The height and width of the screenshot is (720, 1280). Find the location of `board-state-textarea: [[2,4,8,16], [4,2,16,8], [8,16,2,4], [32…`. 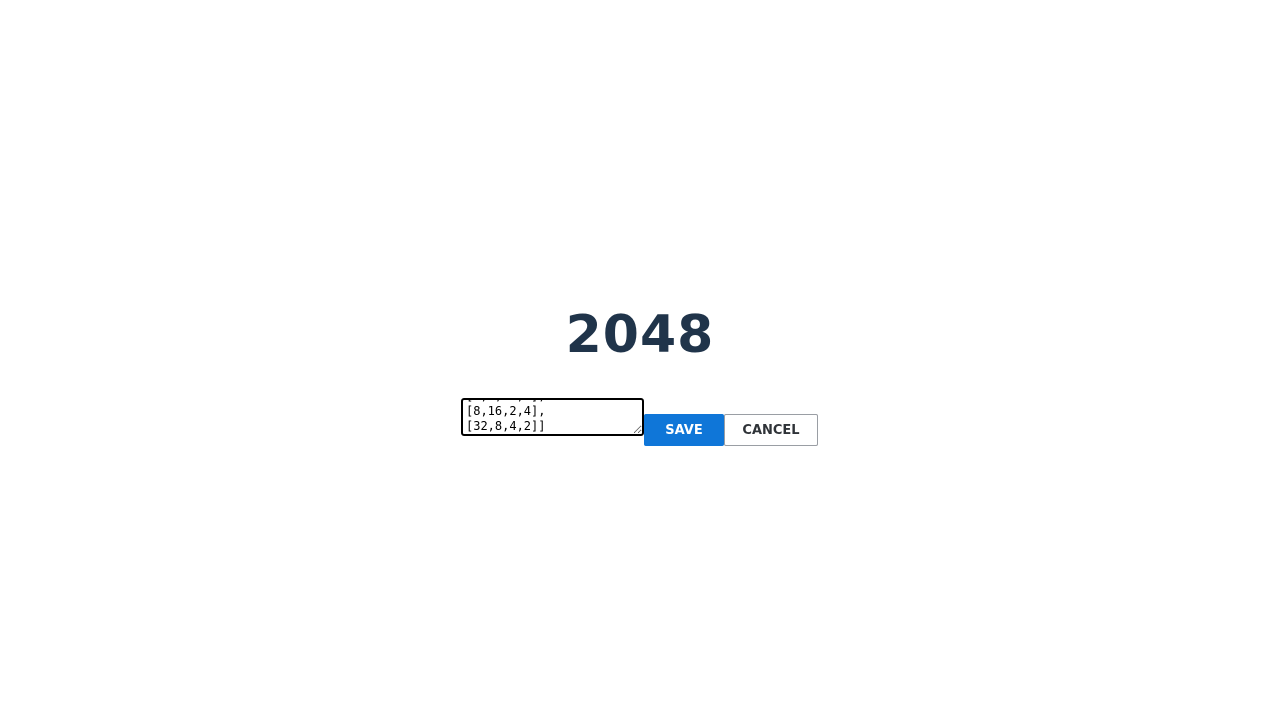

board-state-textarea: [[2,4,8,16], [4,2,16,8], [8,16,2,4], [32… is located at coordinates (552, 417).